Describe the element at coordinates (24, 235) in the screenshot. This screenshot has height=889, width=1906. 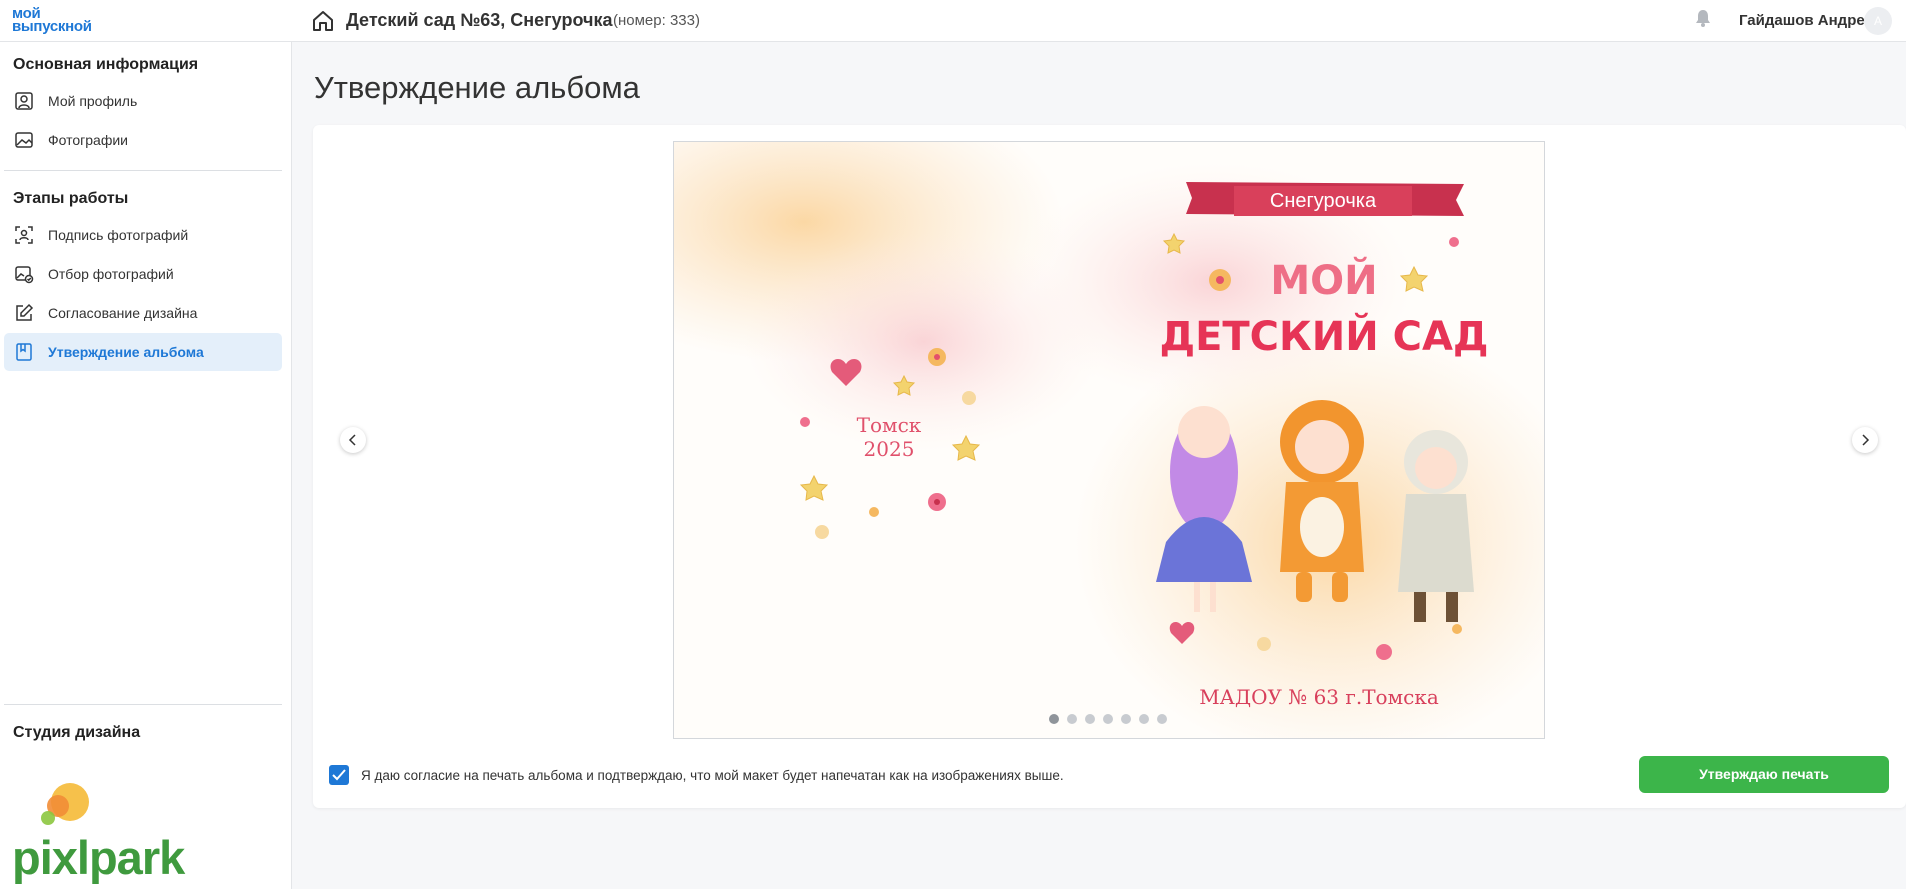
I see `face-scan-icon` at that location.